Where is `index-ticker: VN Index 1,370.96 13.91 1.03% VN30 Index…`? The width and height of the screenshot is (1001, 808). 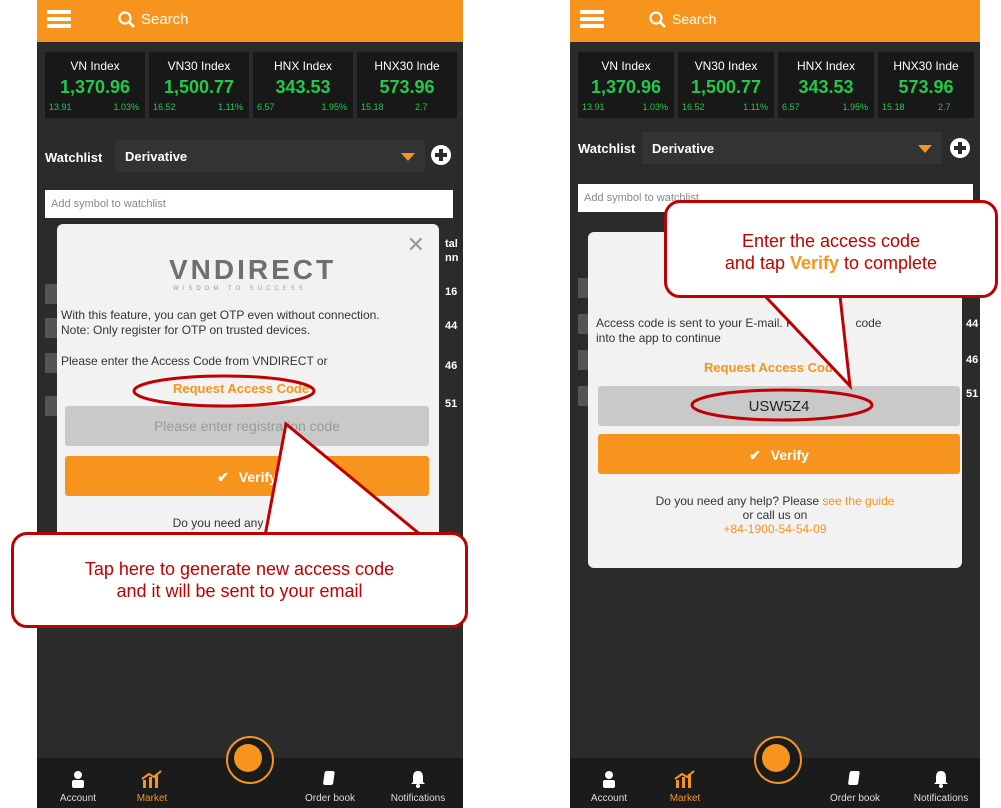
index-ticker: VN Index 1,370.96 13.91 1.03% VN30 Index… is located at coordinates (254, 85).